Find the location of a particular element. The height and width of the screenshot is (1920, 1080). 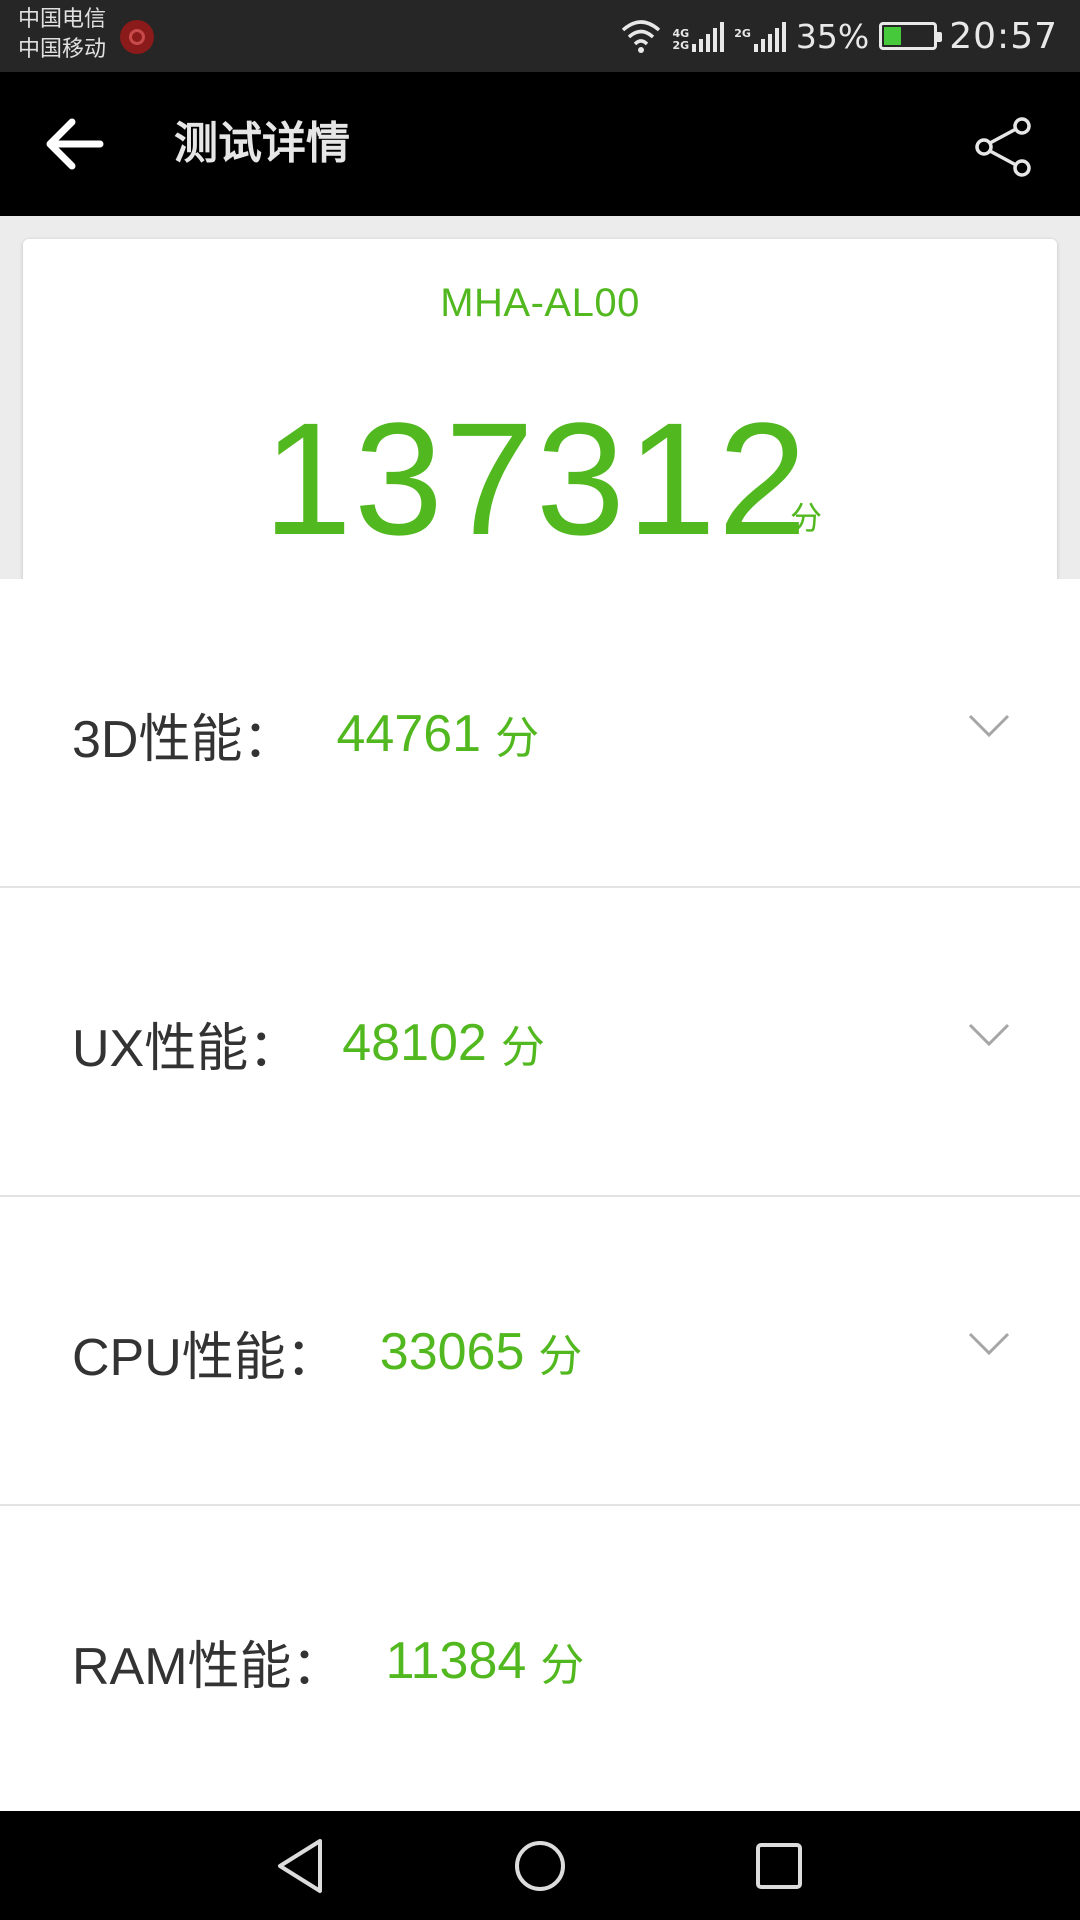

nav-recent-icon is located at coordinates (779, 1866).